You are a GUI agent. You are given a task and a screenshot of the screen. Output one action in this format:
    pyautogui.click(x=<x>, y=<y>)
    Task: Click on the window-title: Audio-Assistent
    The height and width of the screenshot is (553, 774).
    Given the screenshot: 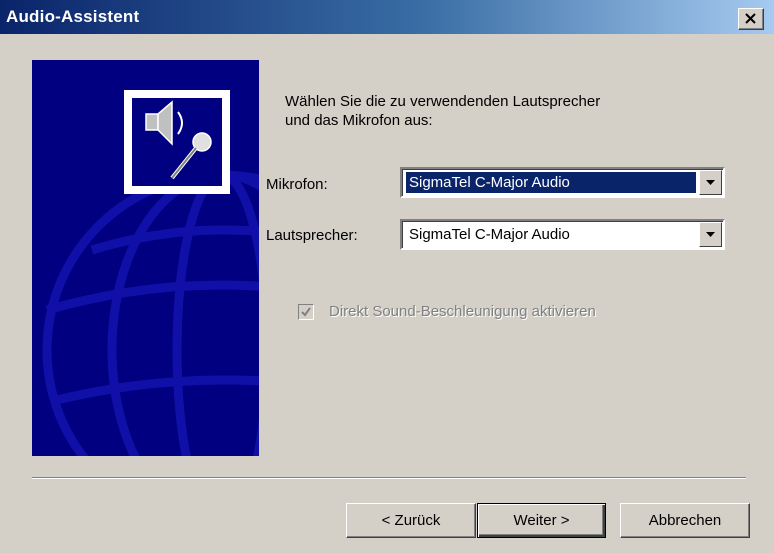 What is the action you would take?
    pyautogui.click(x=73, y=16)
    